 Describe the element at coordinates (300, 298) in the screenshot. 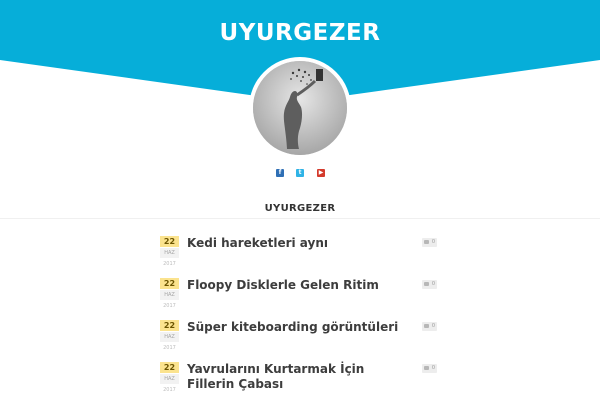

I see `post-item: 22 HAZ 2017 Floopy Disklerle Gelen Ritim 0` at that location.